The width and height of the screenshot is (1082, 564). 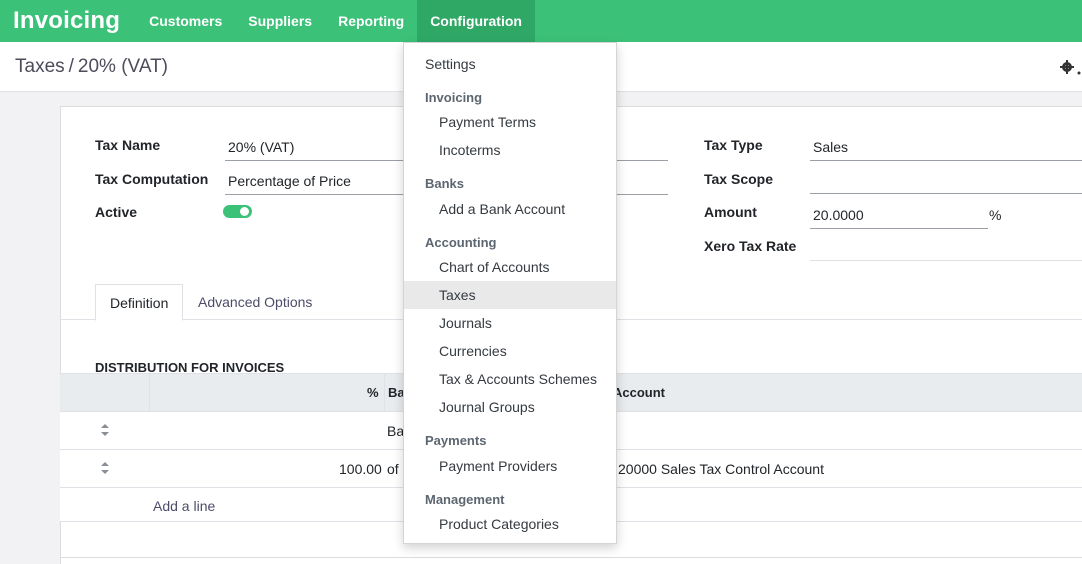 I want to click on nav-configuration: Configuration, so click(x=476, y=21).